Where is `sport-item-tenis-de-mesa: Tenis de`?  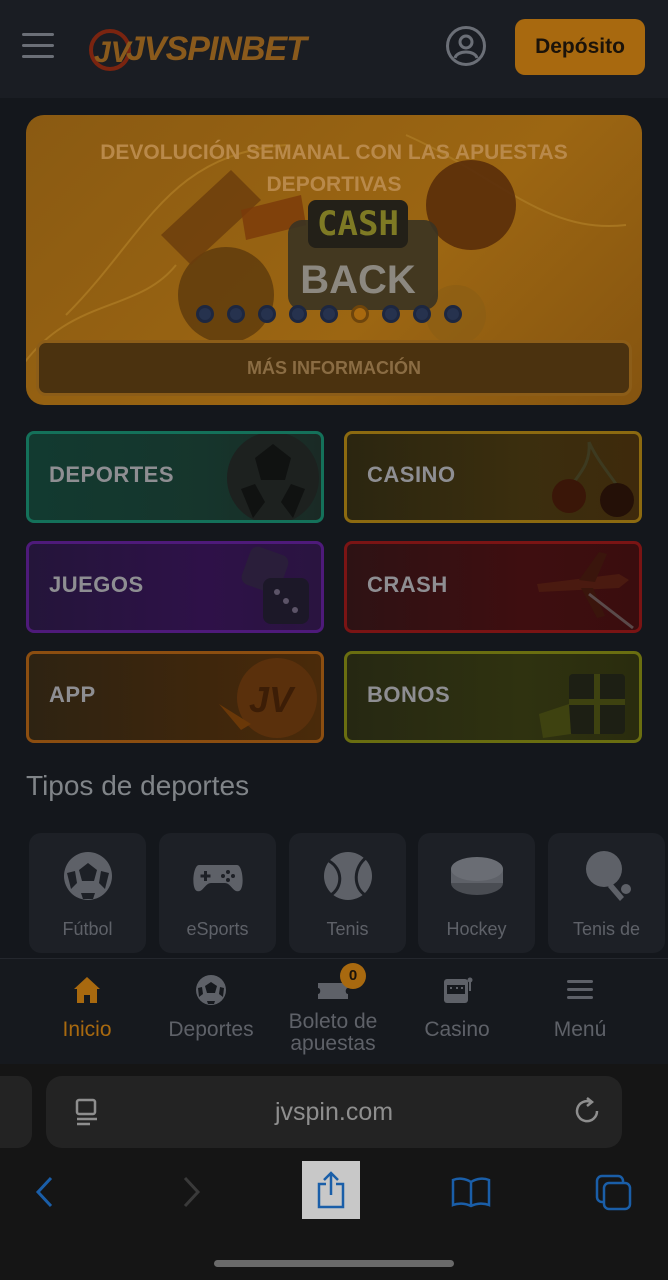 sport-item-tenis-de-mesa: Tenis de is located at coordinates (606, 893).